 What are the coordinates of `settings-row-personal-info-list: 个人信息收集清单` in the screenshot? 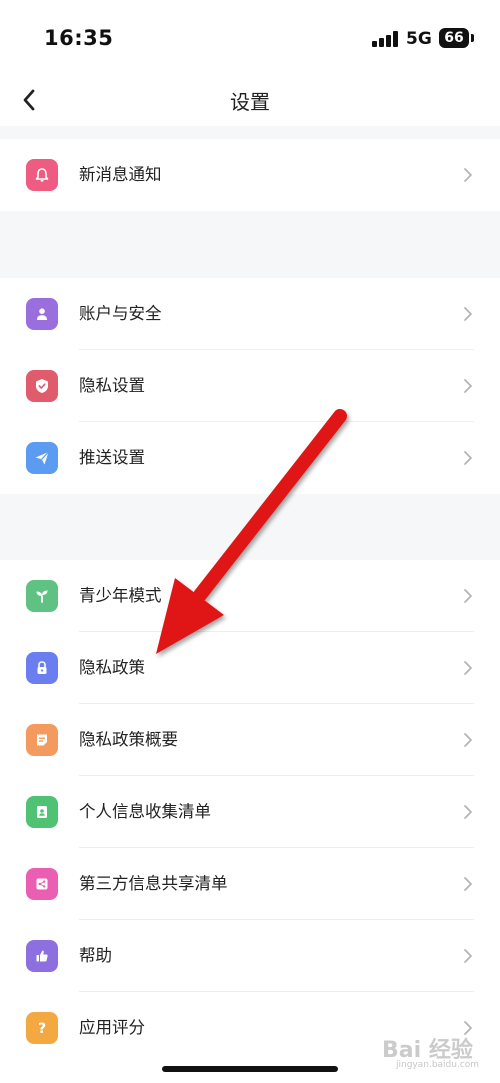 It's located at (250, 812).